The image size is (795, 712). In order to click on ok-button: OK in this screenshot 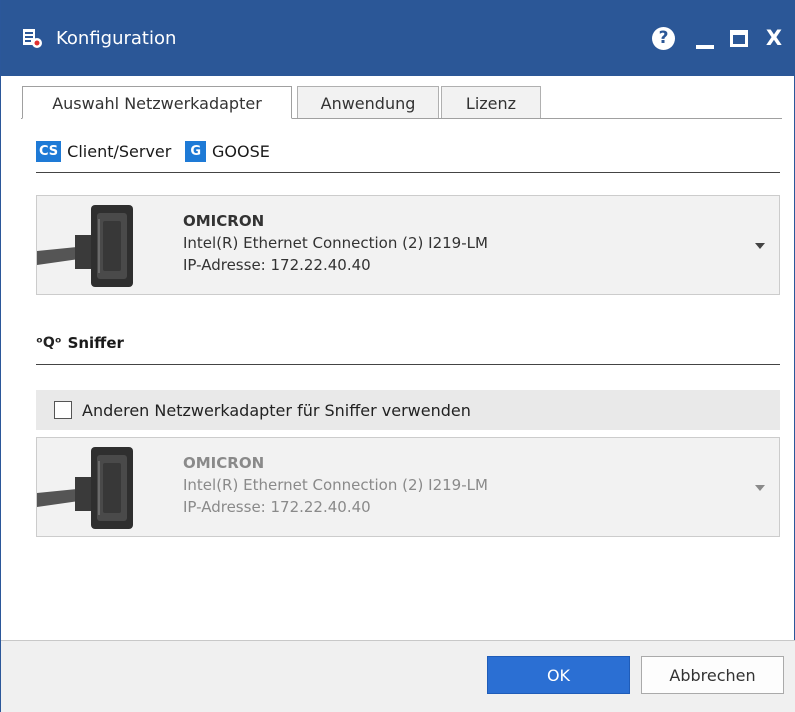, I will do `click(558, 675)`.